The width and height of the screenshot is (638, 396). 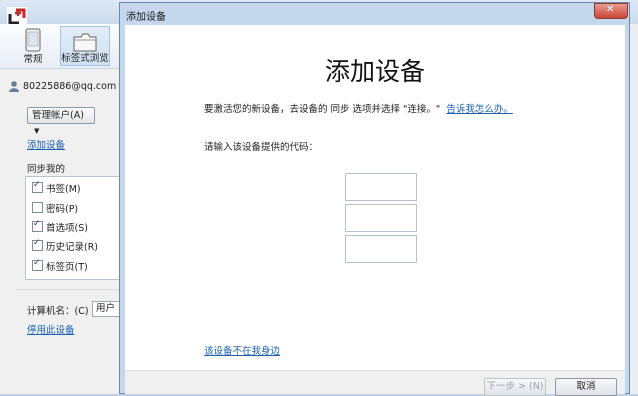 What do you see at coordinates (68, 289) in the screenshot?
I see `options-divider` at bounding box center [68, 289].